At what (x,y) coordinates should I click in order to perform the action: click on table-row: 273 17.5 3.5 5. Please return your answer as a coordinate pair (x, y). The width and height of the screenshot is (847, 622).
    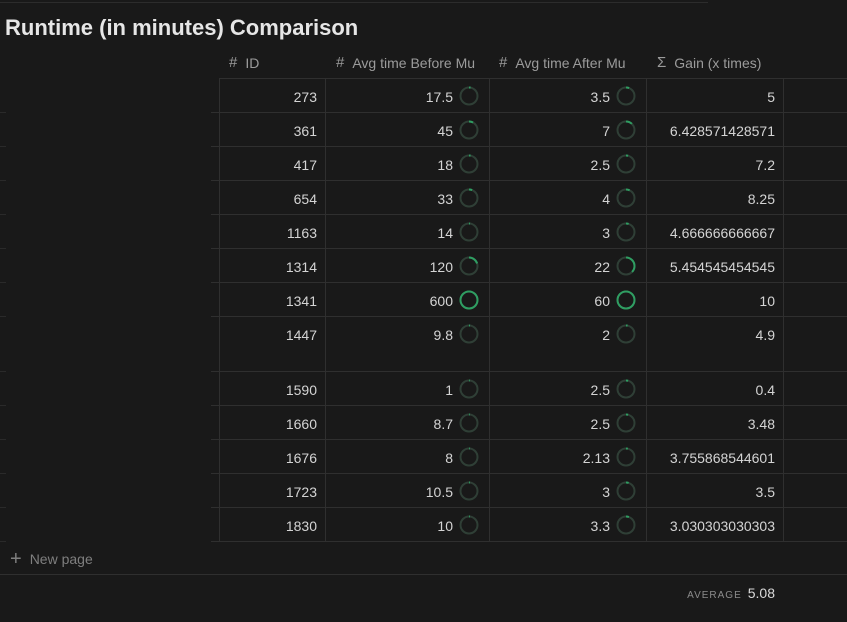
    Looking at the image, I should click on (529, 96).